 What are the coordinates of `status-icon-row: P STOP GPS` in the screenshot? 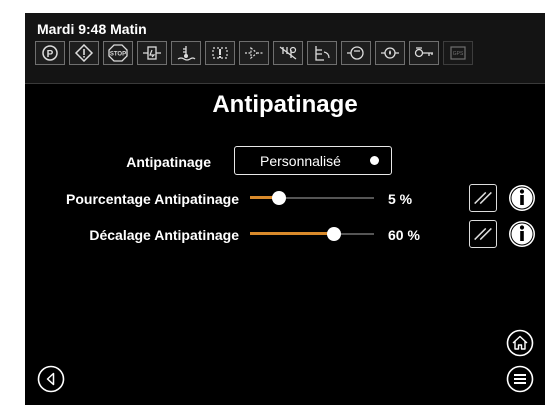 It's located at (254, 53).